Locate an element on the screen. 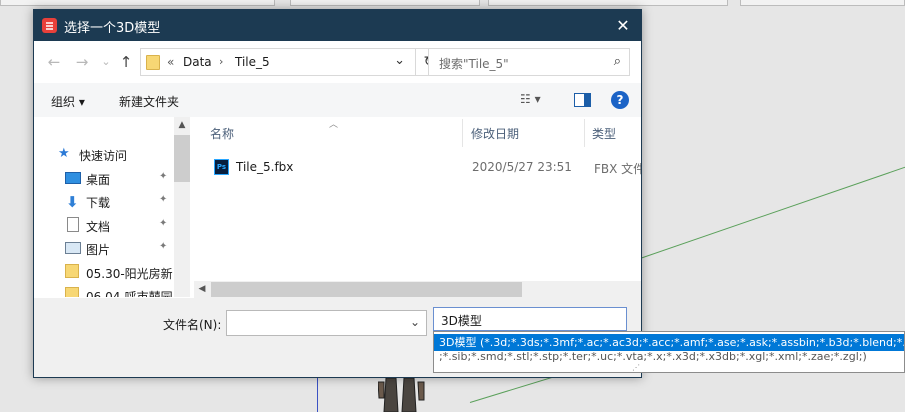  document-icon is located at coordinates (73, 224).